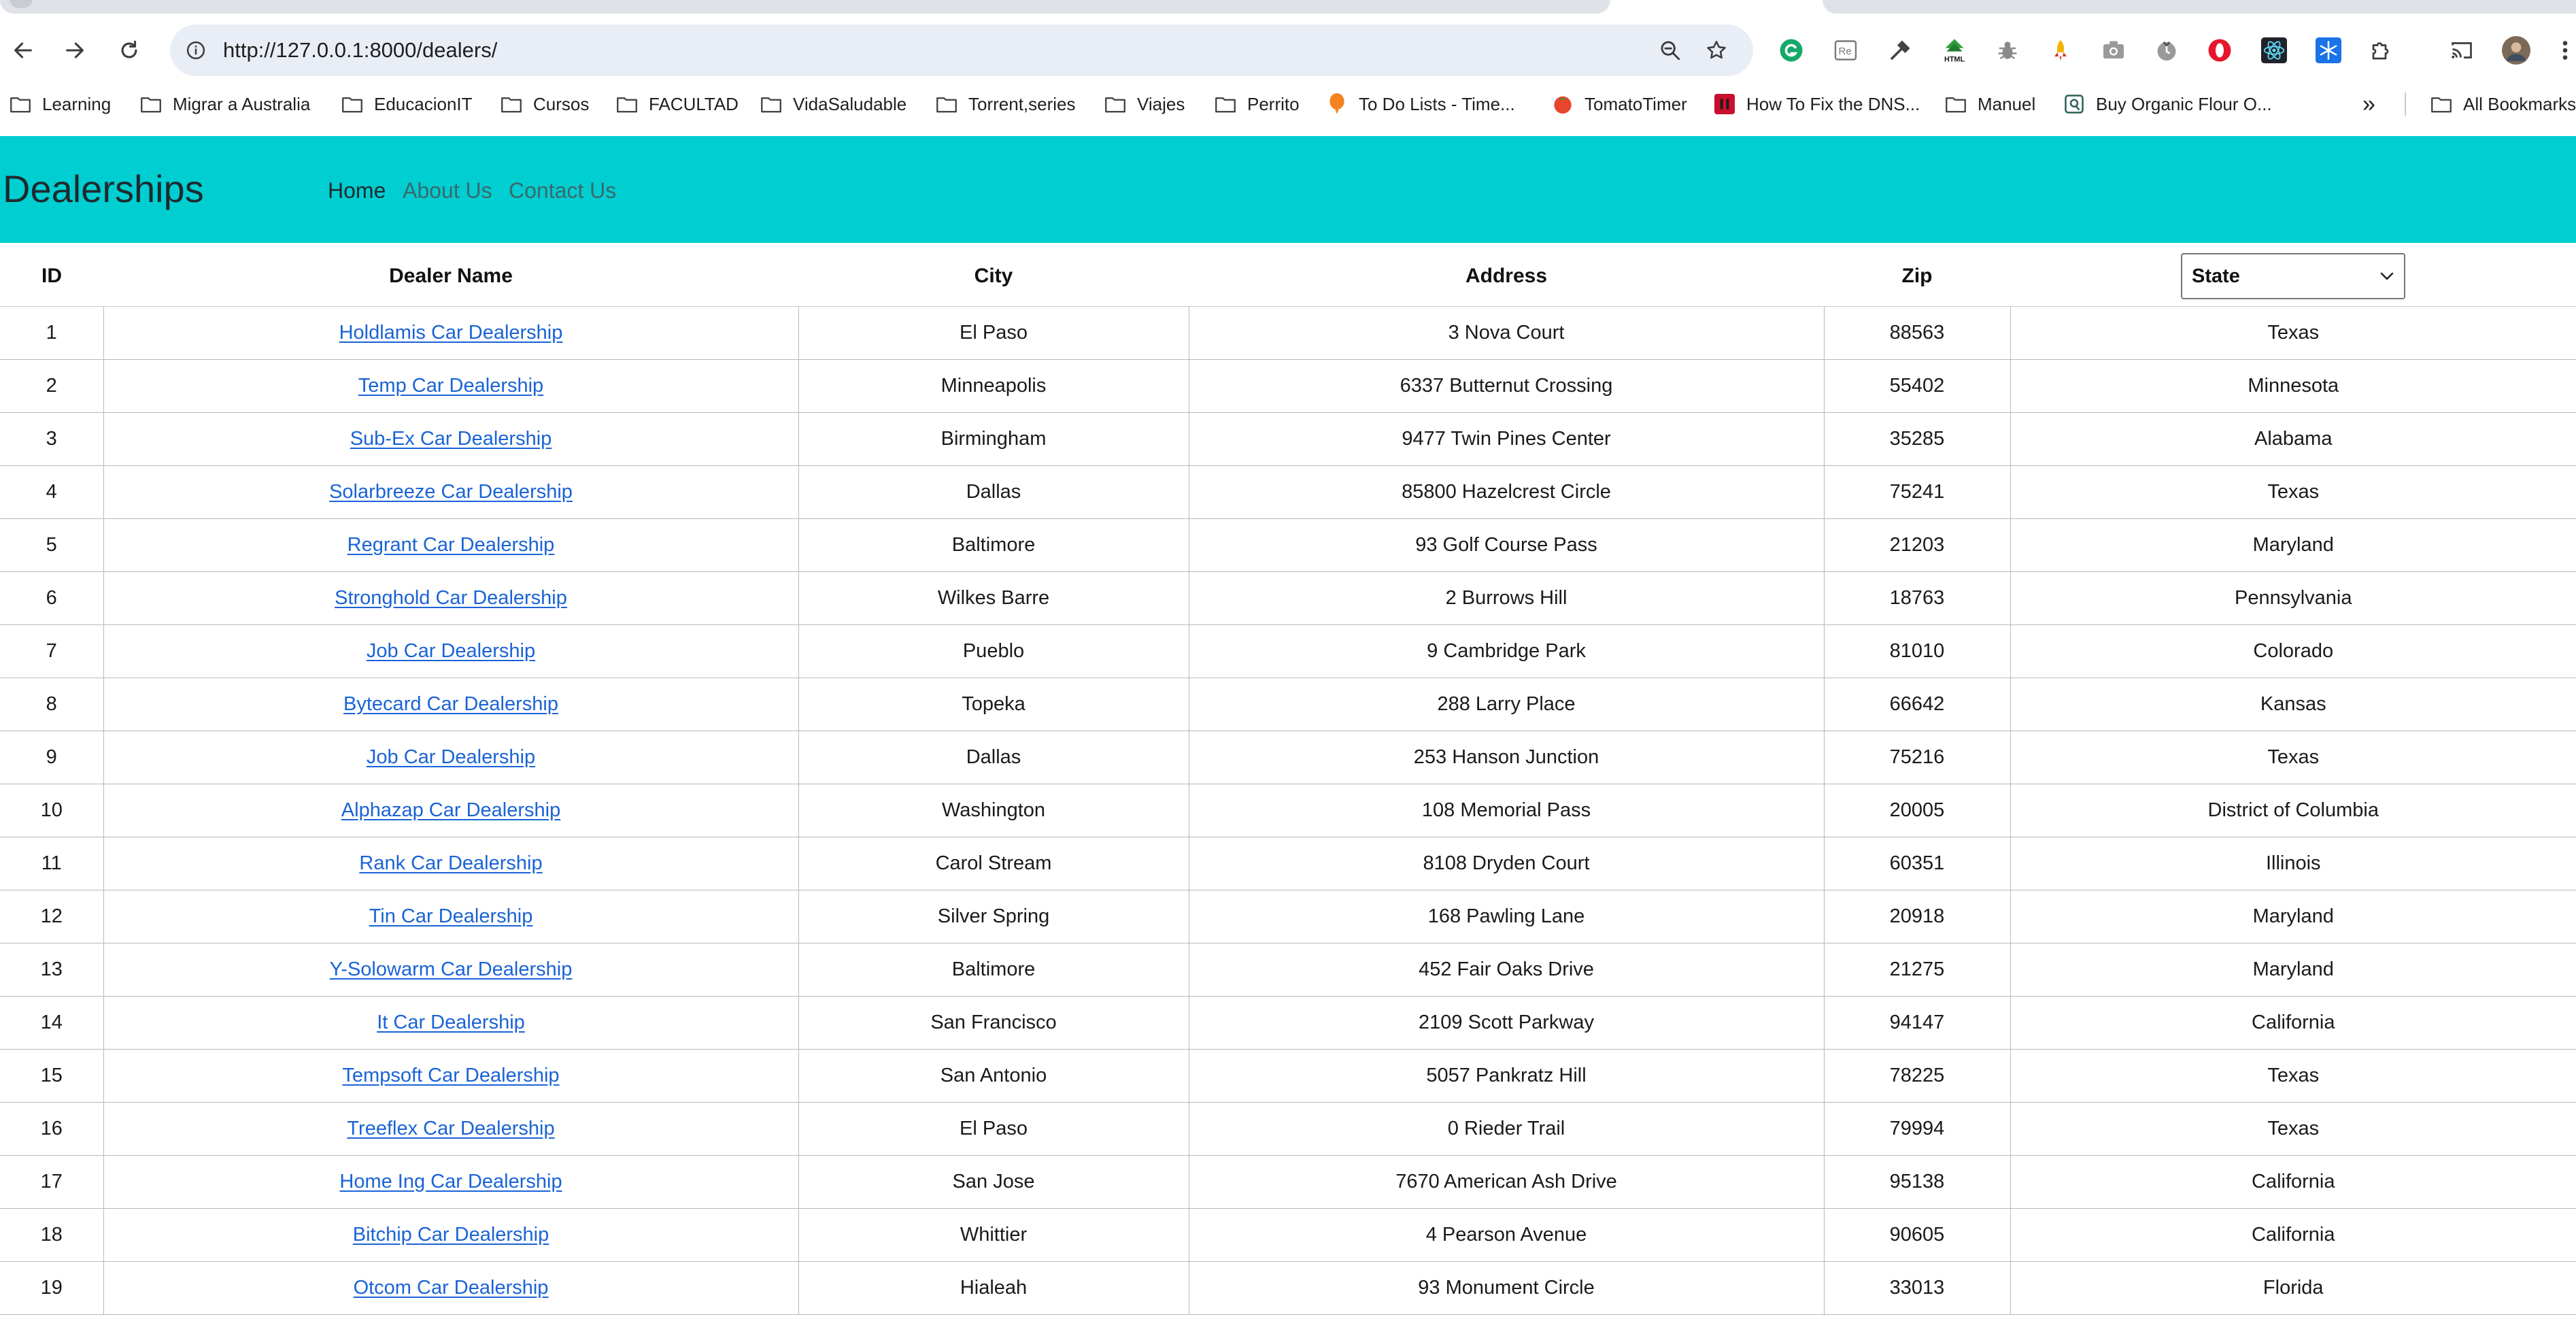 The image size is (2576, 1319). What do you see at coordinates (1507, 1182) in the screenshot?
I see `cell-address: 7670 American Ash Drive` at bounding box center [1507, 1182].